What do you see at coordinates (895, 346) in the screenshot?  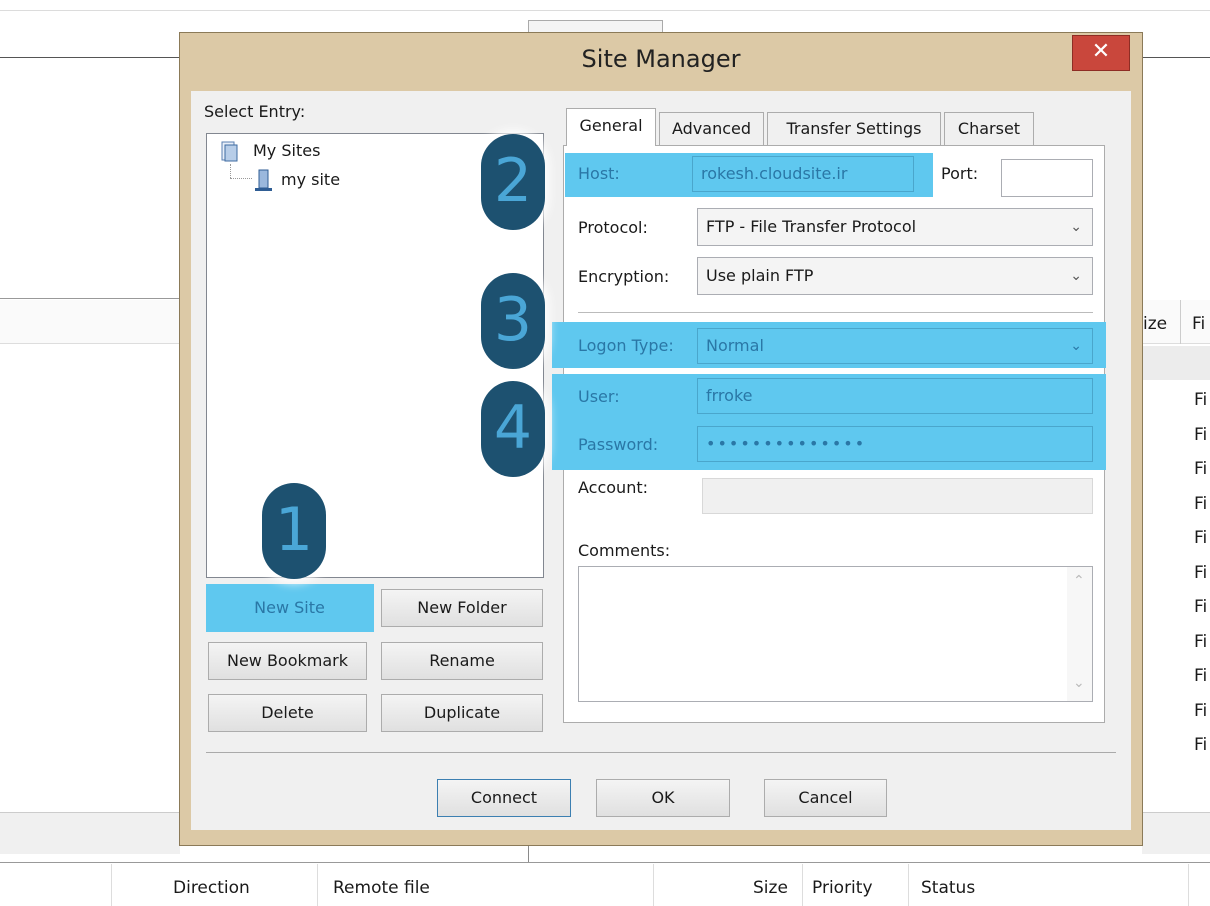 I see `logon-type-select: Normal ⌄` at bounding box center [895, 346].